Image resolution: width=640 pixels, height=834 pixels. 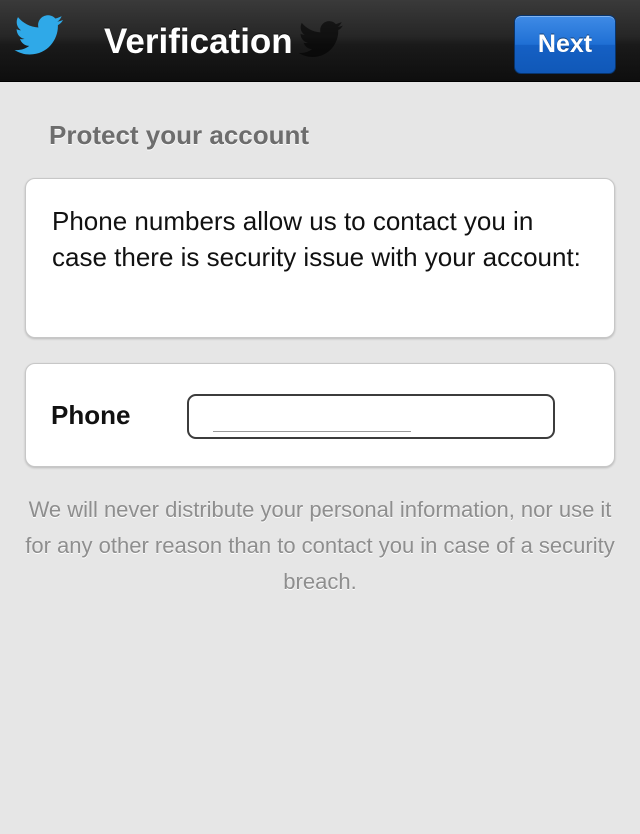 What do you see at coordinates (371, 416) in the screenshot?
I see `phone-input` at bounding box center [371, 416].